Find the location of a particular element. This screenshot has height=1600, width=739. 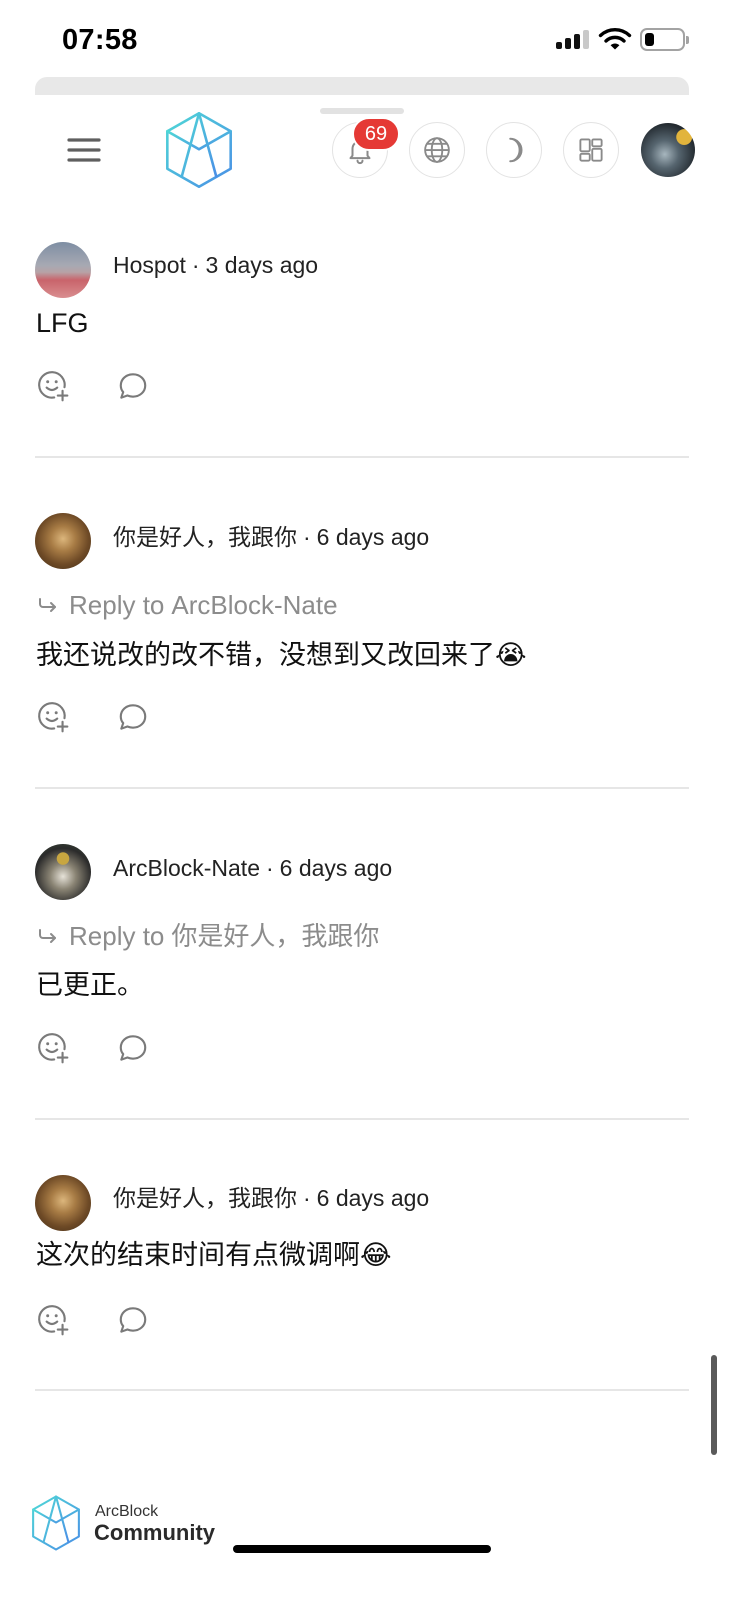

home-logo-link is located at coordinates (199, 150).